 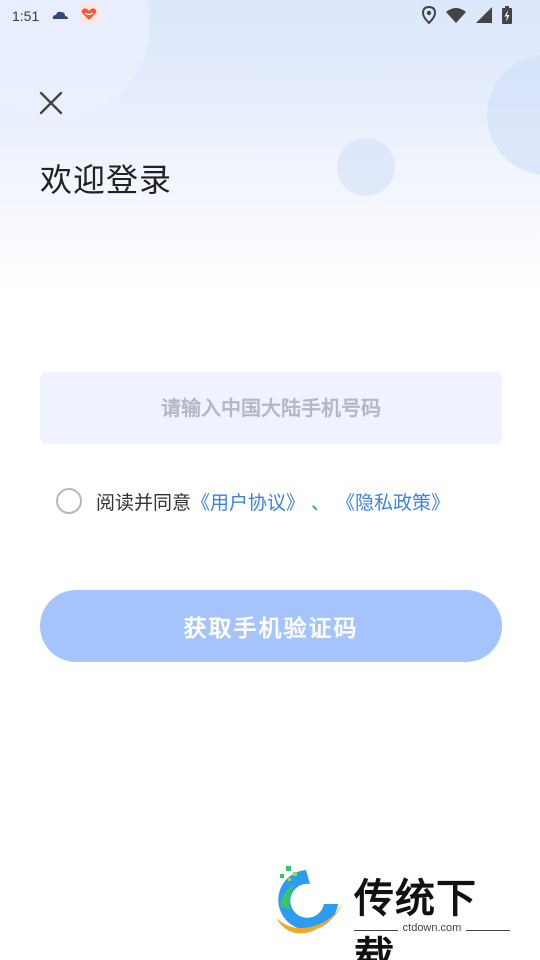 I want to click on phone-input, so click(x=271, y=408).